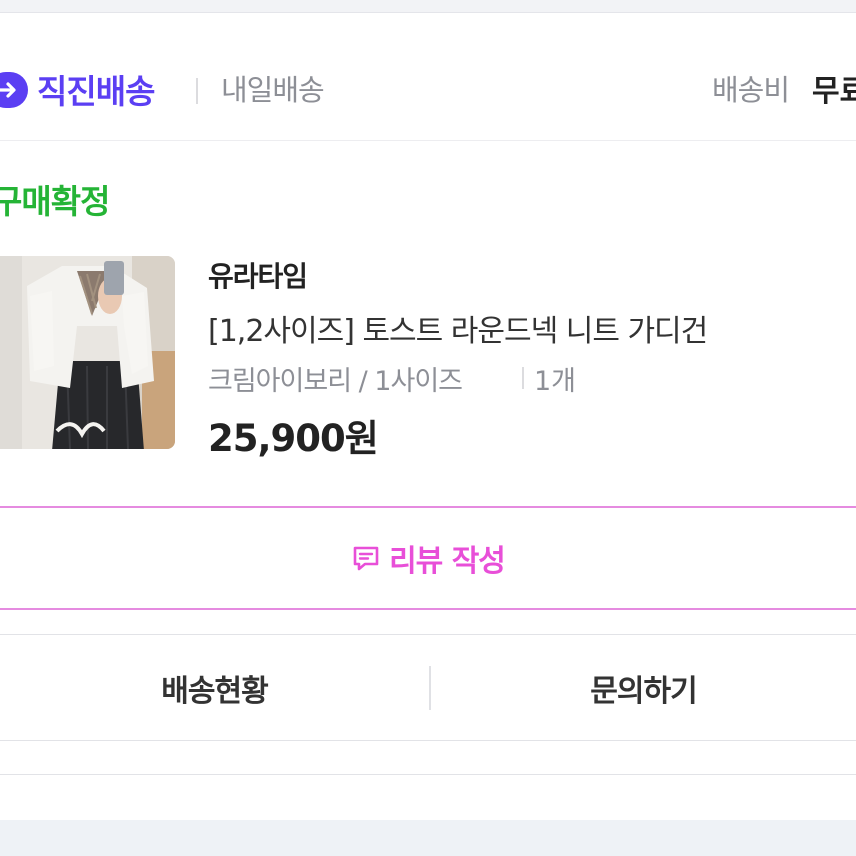 The image size is (856, 856). I want to click on product-quantity: 1개, so click(555, 381).